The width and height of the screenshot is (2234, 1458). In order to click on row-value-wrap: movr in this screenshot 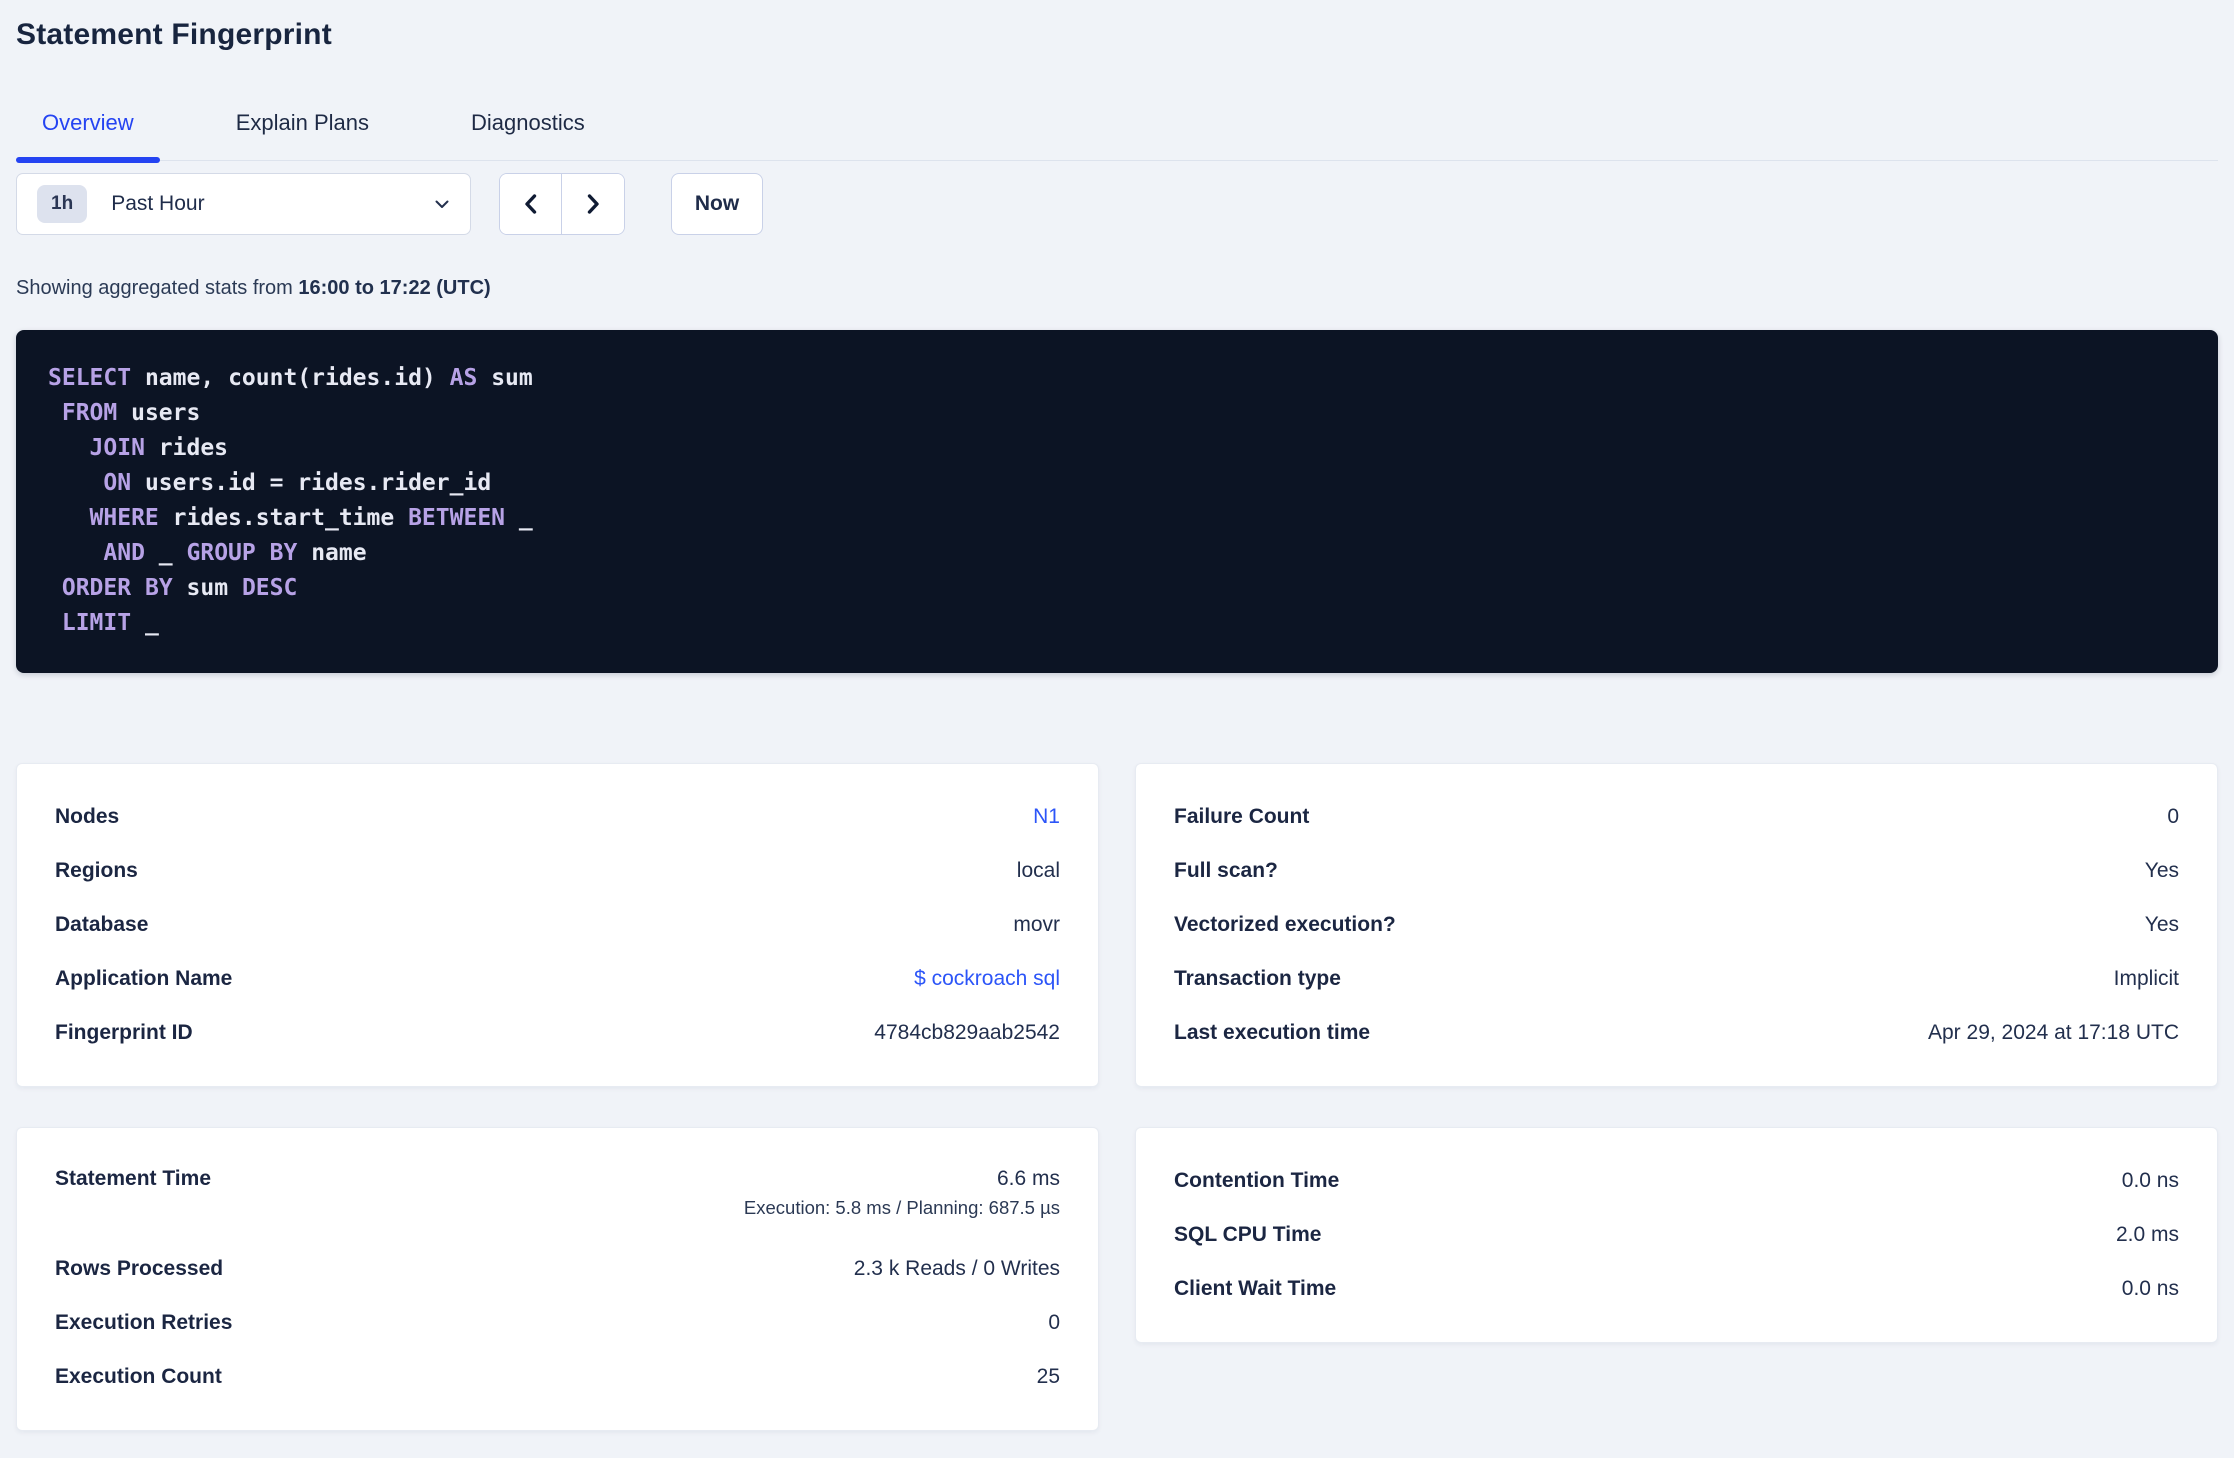, I will do `click(1036, 925)`.